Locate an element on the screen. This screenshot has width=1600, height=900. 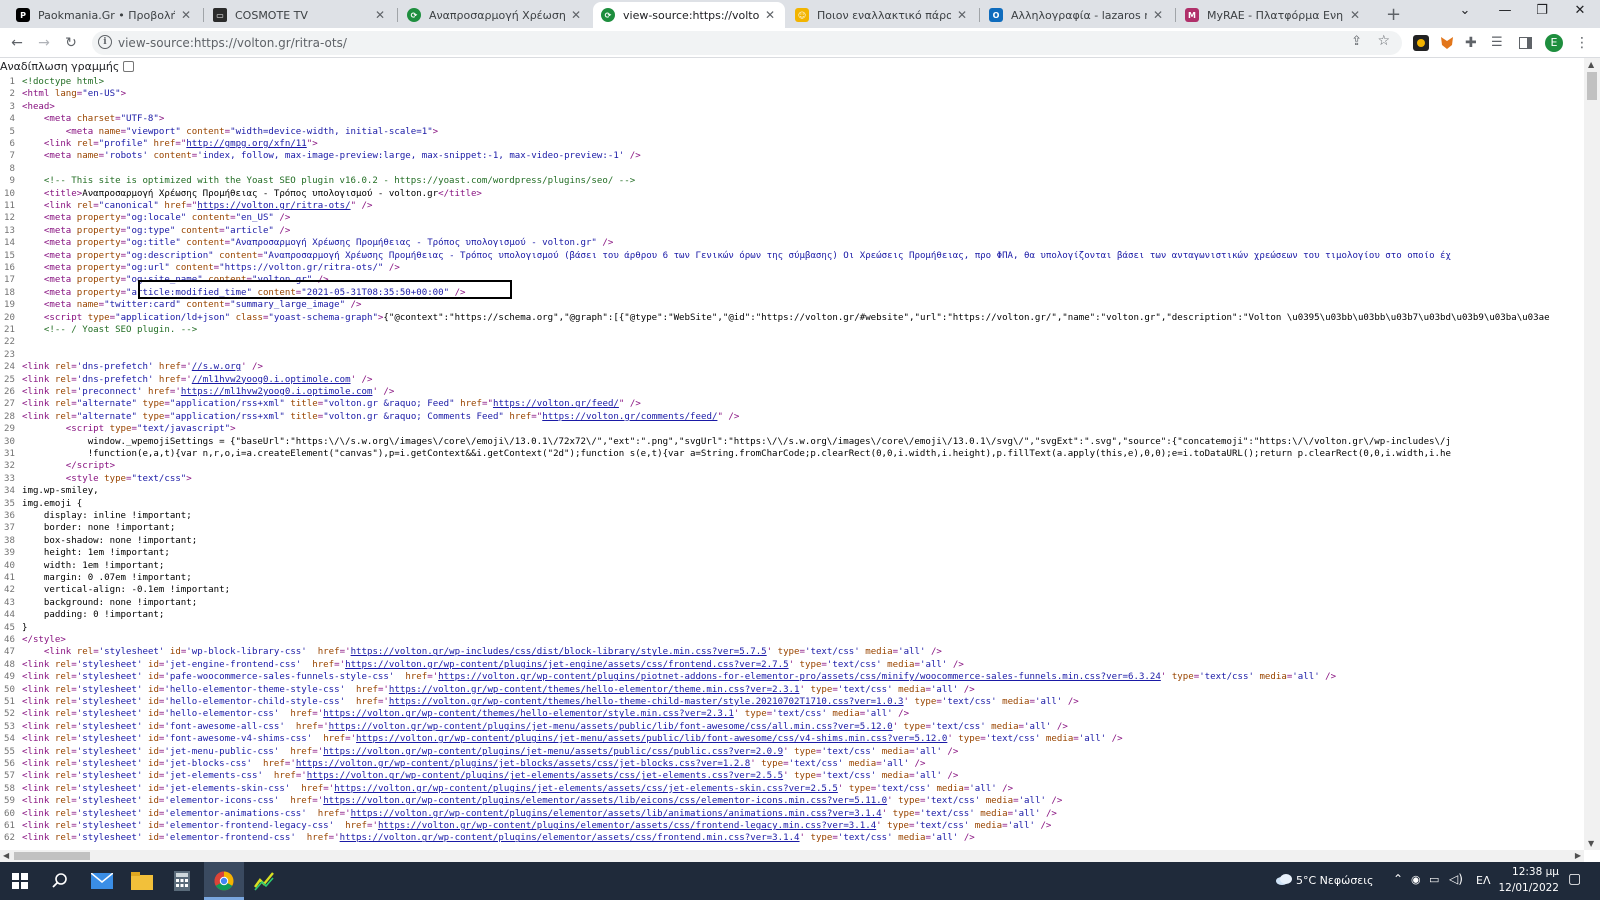
horizontal-scroll-thumb is located at coordinates (52, 856).